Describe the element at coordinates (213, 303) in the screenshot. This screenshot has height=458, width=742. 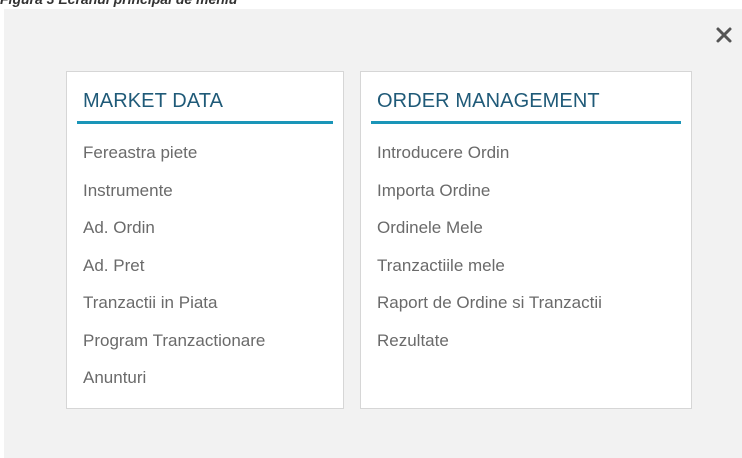
I see `menu-item-tranzactii-in-piata: Tranzactii in Piata` at that location.